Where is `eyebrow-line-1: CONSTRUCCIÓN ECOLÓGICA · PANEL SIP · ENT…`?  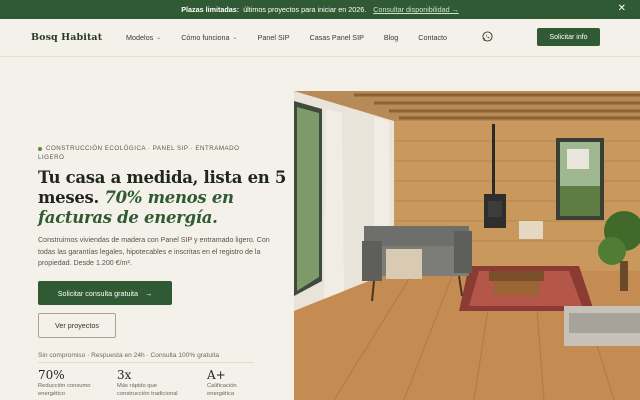 eyebrow-line-1: CONSTRUCCIÓN ECOLÓGICA · PANEL SIP · ENT… is located at coordinates (143, 148).